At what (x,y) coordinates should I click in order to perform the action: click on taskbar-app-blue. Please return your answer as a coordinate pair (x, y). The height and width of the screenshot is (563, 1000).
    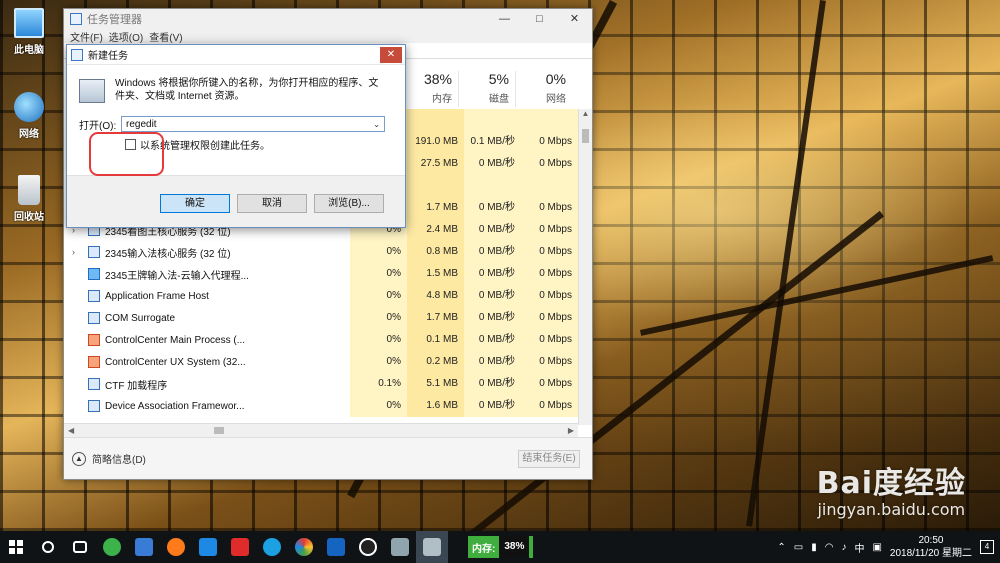
    Looking at the image, I should click on (208, 547).